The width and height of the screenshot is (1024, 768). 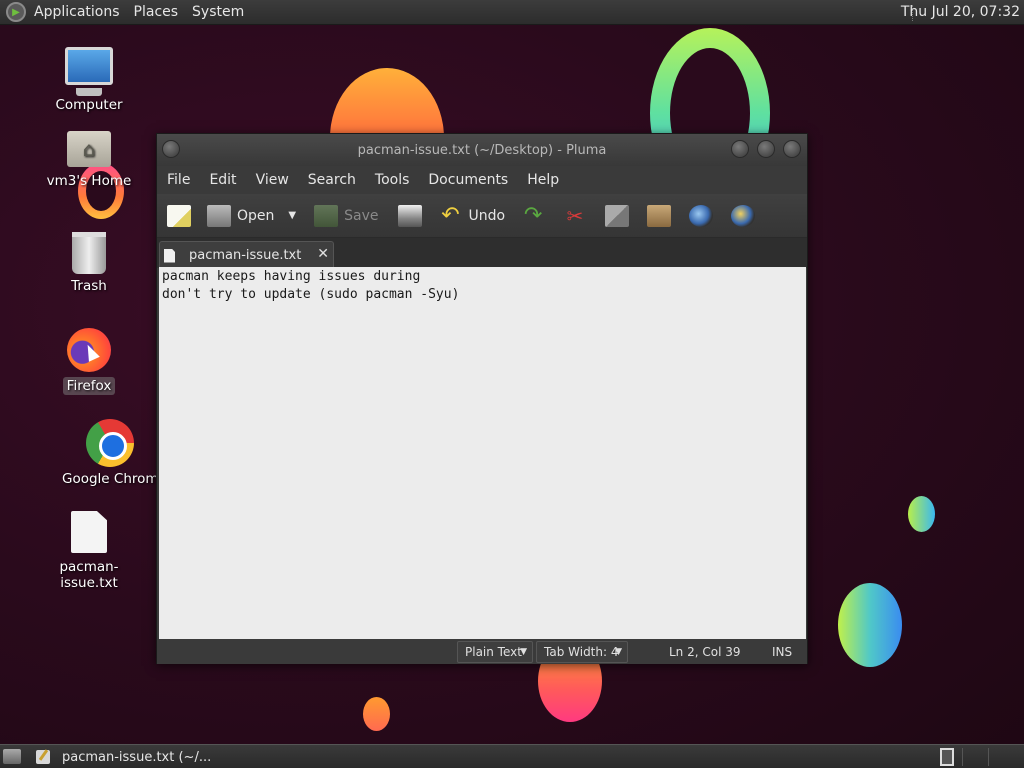 I want to click on menu-search: Search, so click(x=332, y=180).